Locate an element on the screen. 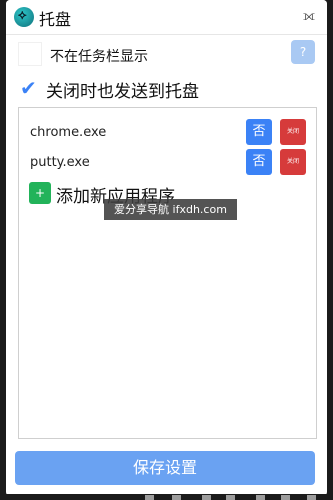 The image size is (333, 500). app-name: chrome.exe is located at coordinates (68, 132).